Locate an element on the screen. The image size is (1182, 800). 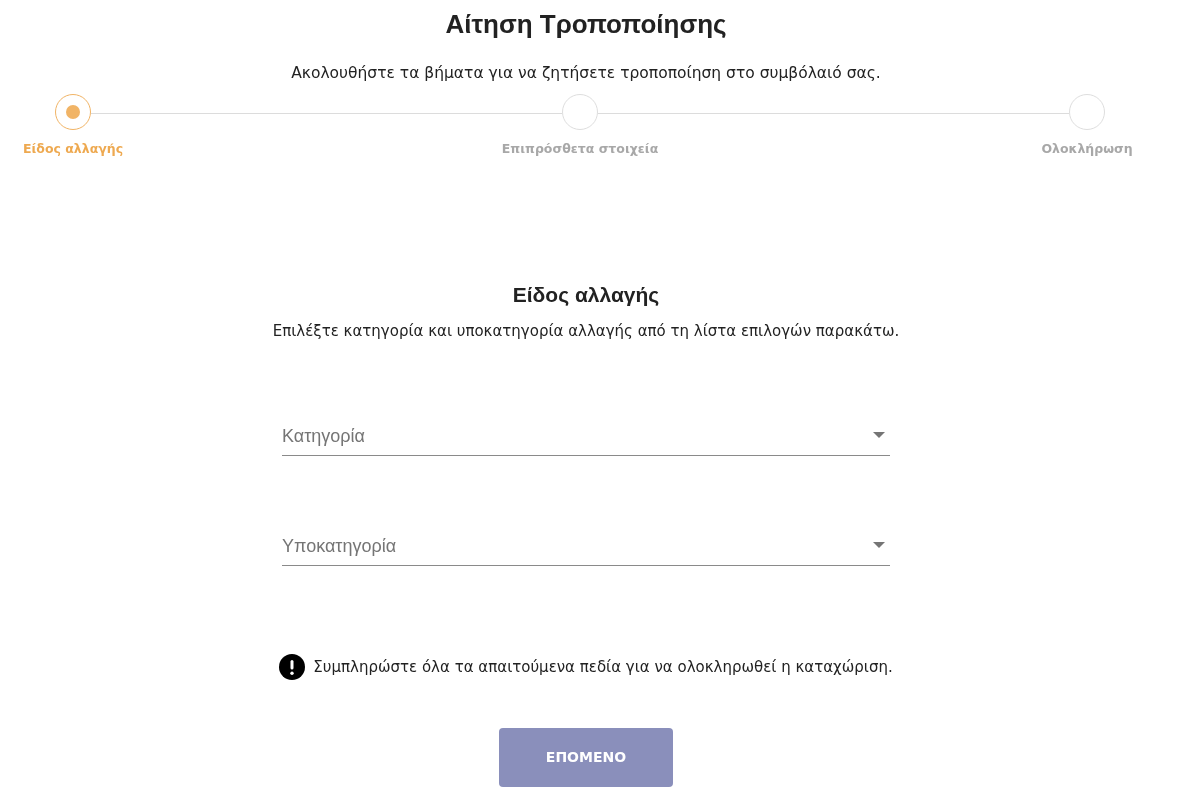
step-label: Επιπρόσθετα στοιχεία is located at coordinates (580, 149).